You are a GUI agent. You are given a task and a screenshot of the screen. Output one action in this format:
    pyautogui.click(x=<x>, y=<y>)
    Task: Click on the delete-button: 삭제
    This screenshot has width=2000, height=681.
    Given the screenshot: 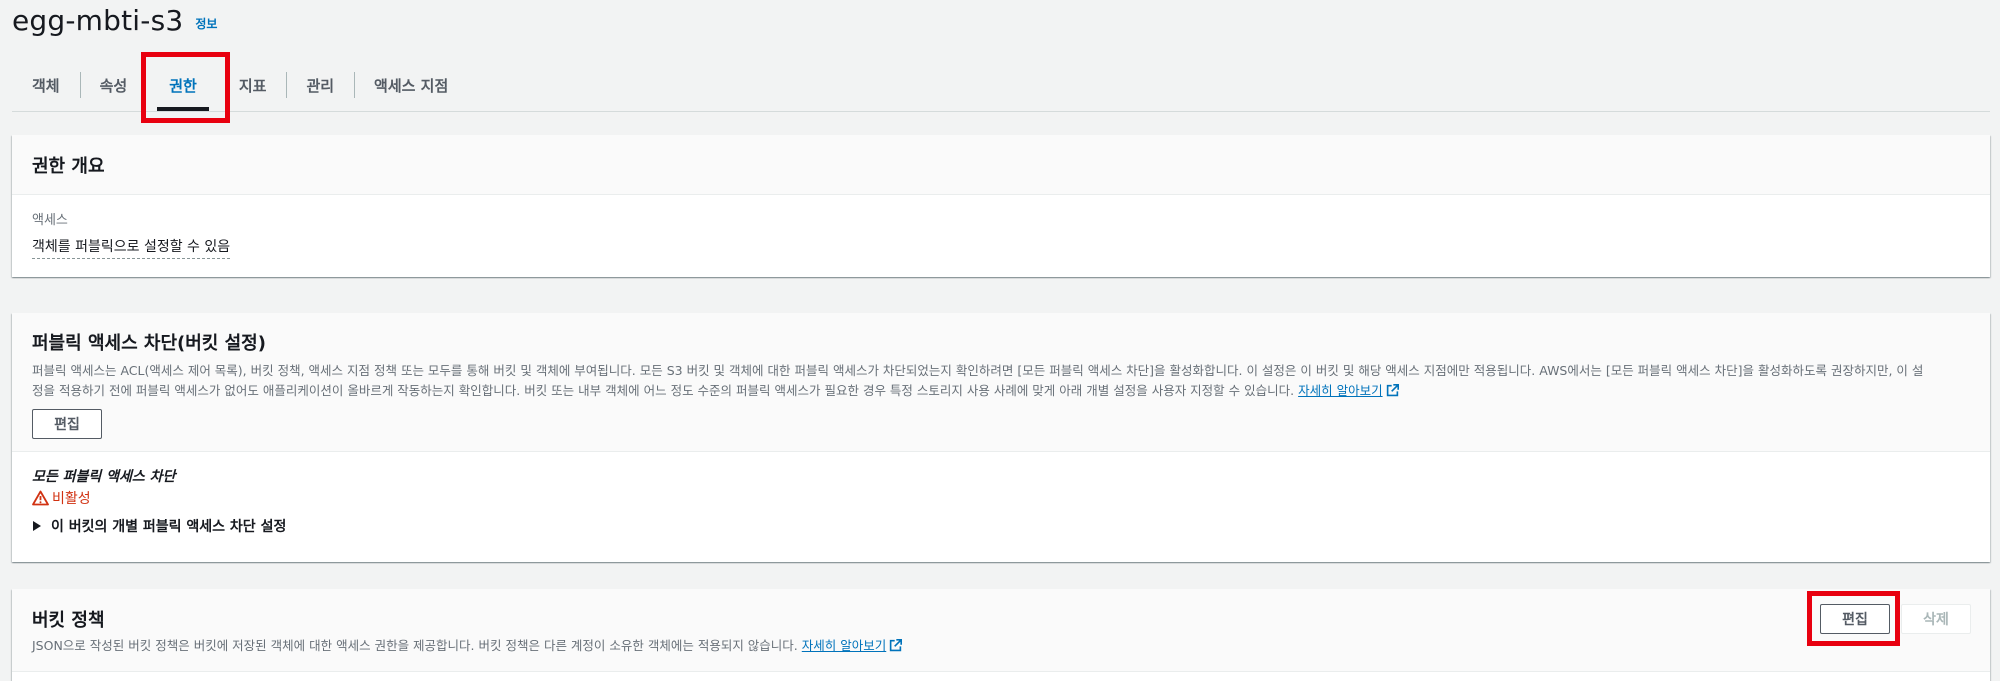 What is the action you would take?
    pyautogui.click(x=1936, y=619)
    